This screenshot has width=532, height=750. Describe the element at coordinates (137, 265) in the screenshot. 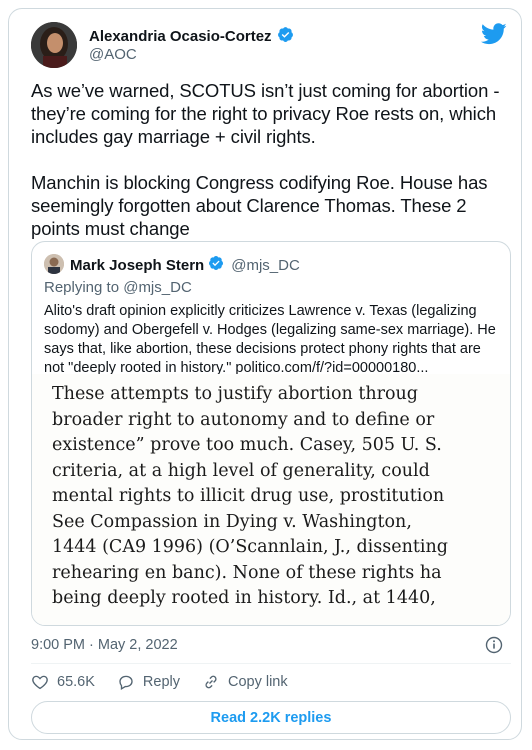

I see `quoted-author-name: Mark Joseph Stern` at that location.